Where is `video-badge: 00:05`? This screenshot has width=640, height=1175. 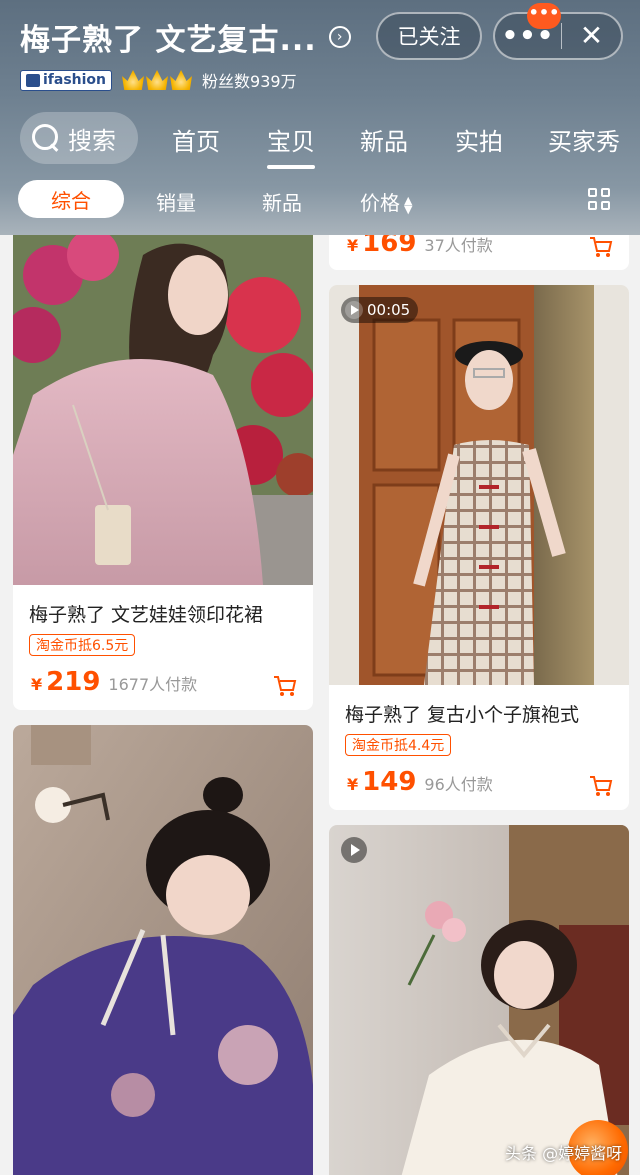 video-badge: 00:05 is located at coordinates (380, 310).